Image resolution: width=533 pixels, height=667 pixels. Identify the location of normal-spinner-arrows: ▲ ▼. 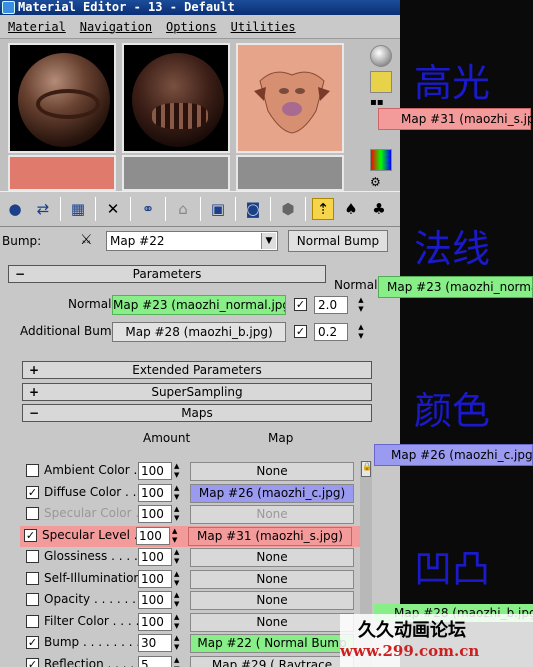
(361, 305).